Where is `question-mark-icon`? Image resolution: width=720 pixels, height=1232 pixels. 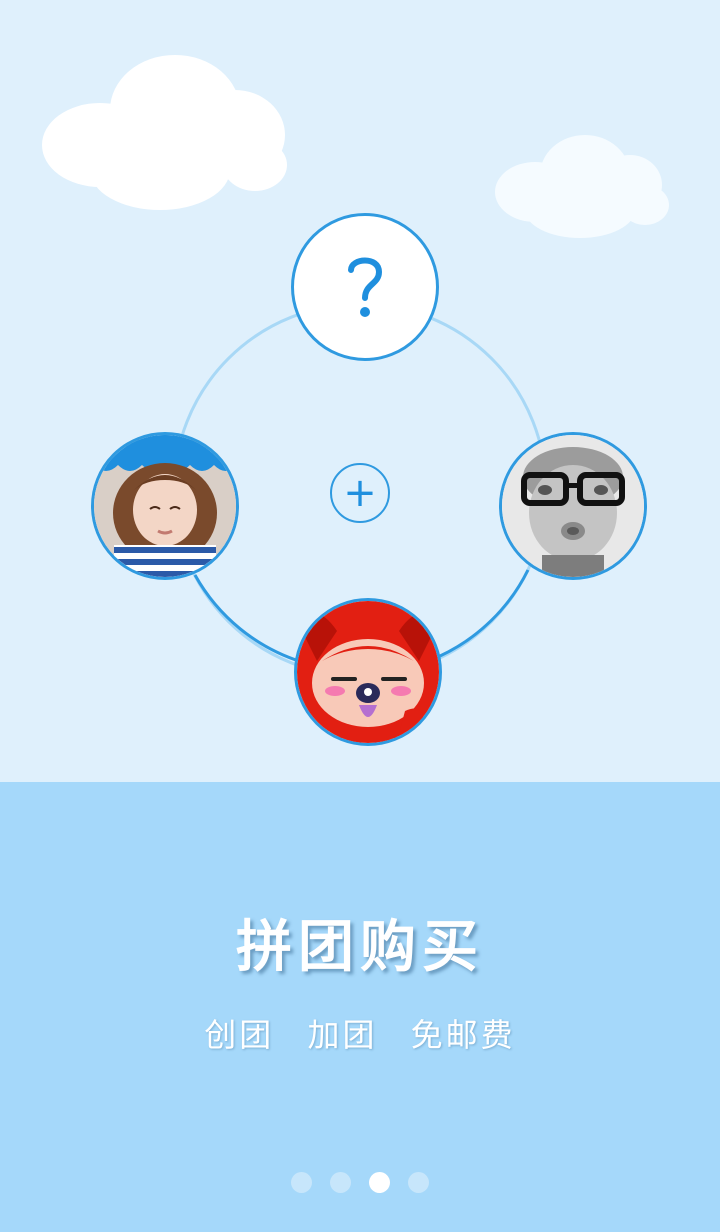
question-mark-icon is located at coordinates (365, 287).